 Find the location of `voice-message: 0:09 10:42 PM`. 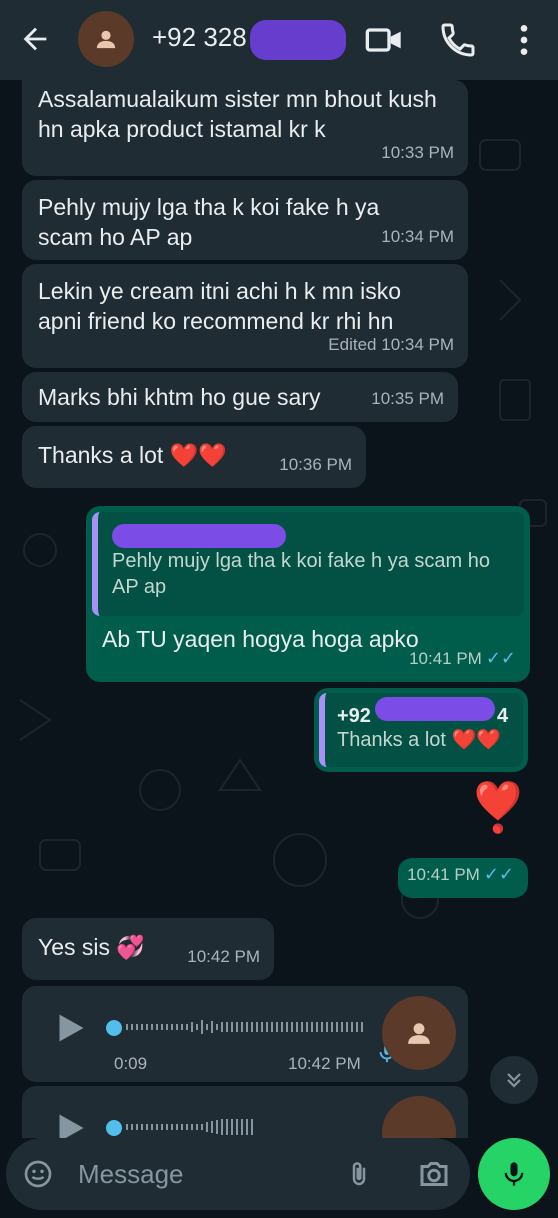

voice-message: 0:09 10:42 PM is located at coordinates (245, 1034).